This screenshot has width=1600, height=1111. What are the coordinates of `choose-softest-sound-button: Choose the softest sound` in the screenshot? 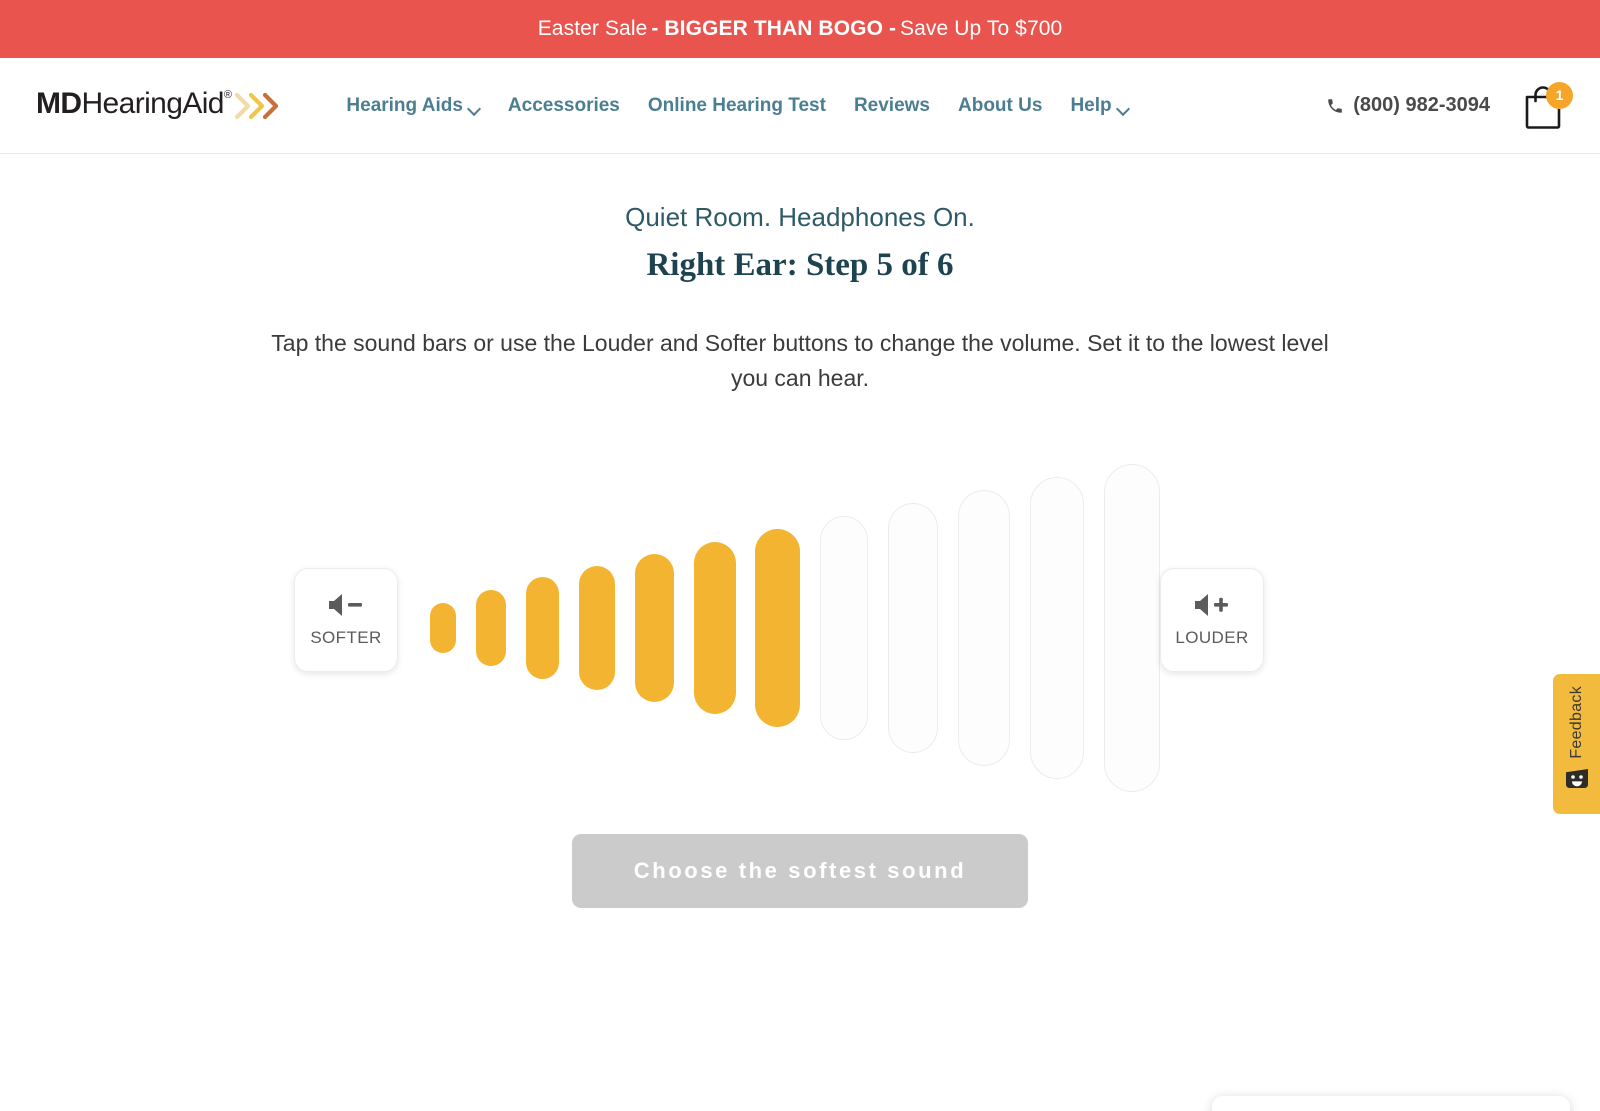 It's located at (800, 870).